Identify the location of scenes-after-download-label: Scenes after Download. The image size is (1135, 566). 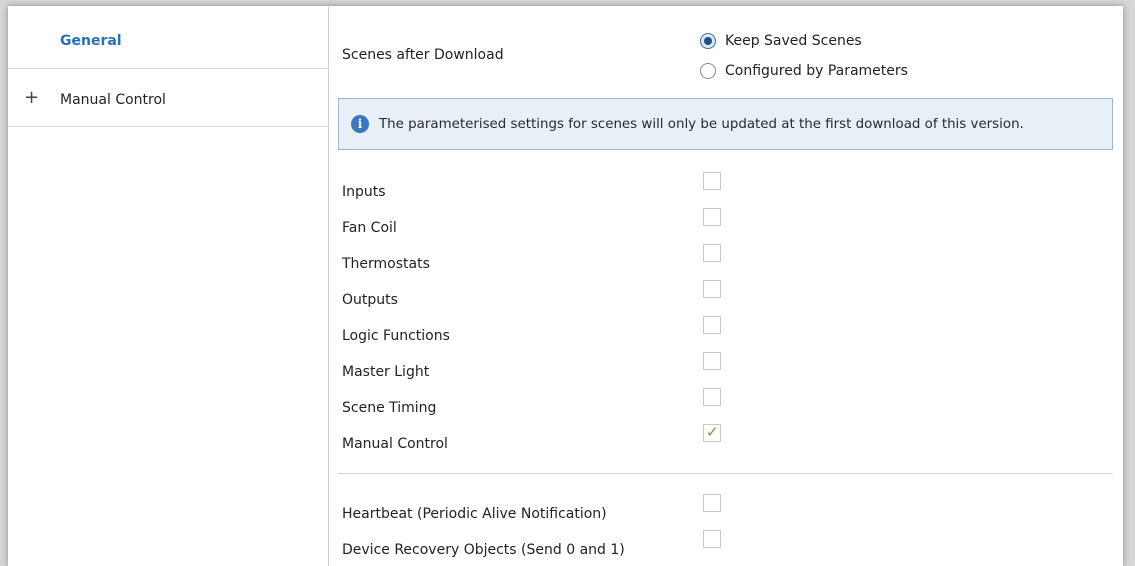
(423, 55).